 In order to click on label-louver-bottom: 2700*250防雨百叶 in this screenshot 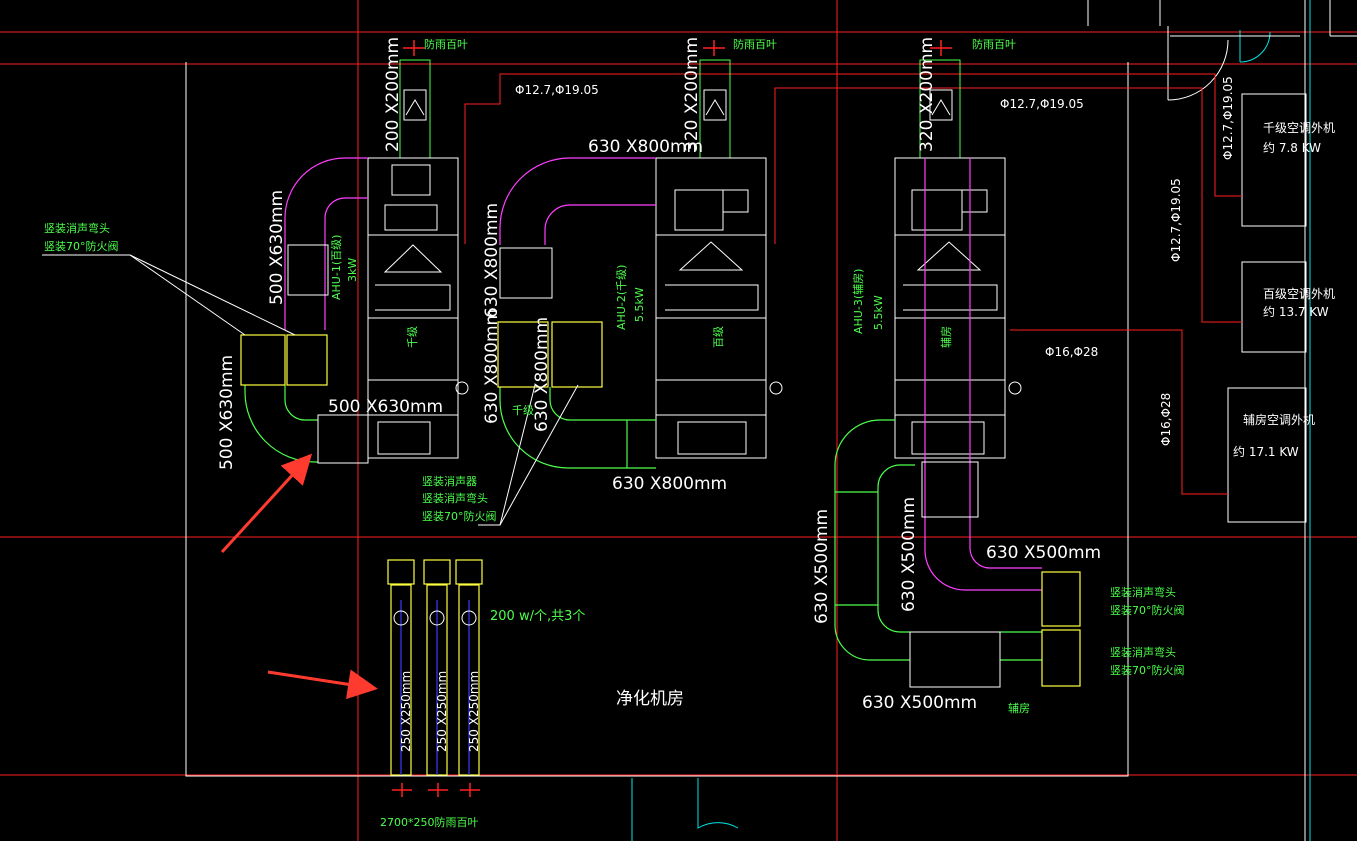, I will do `click(429, 822)`.